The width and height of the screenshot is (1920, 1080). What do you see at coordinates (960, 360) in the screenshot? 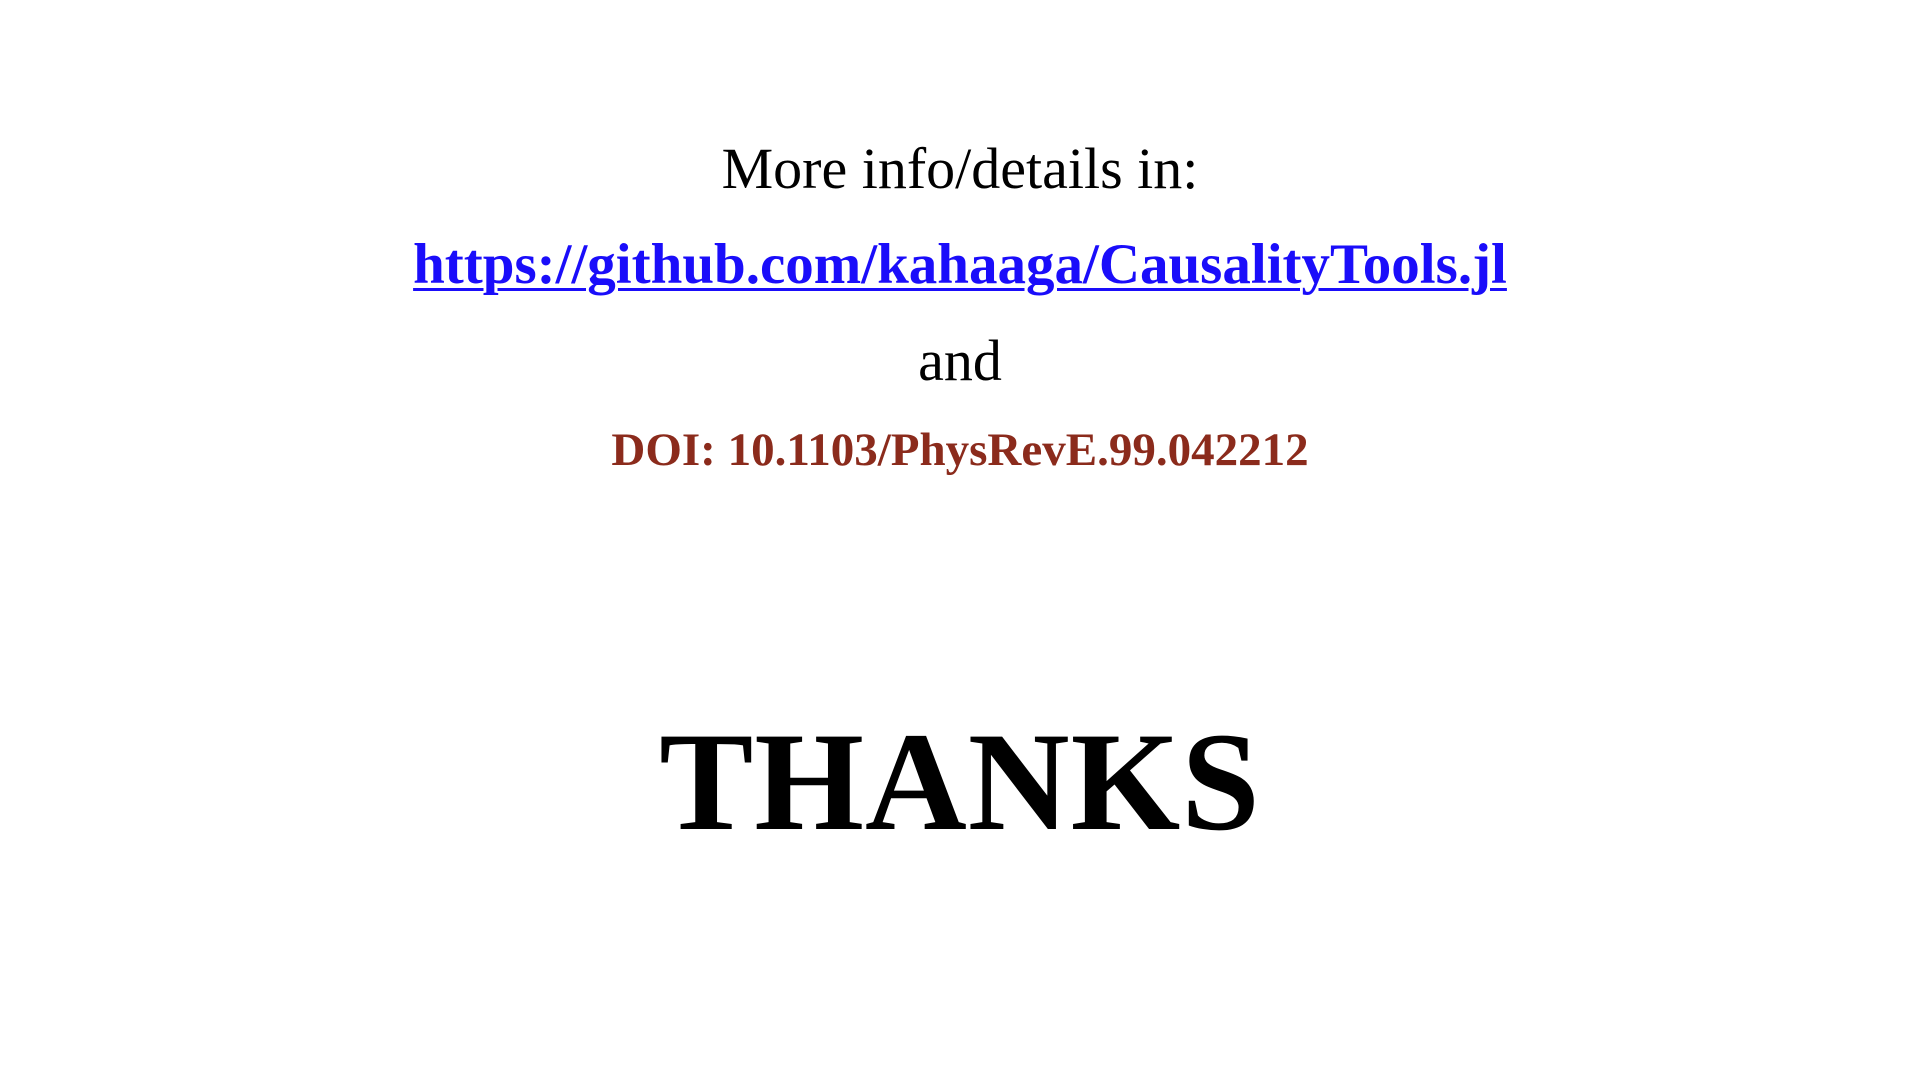
I see `connector-text: and` at bounding box center [960, 360].